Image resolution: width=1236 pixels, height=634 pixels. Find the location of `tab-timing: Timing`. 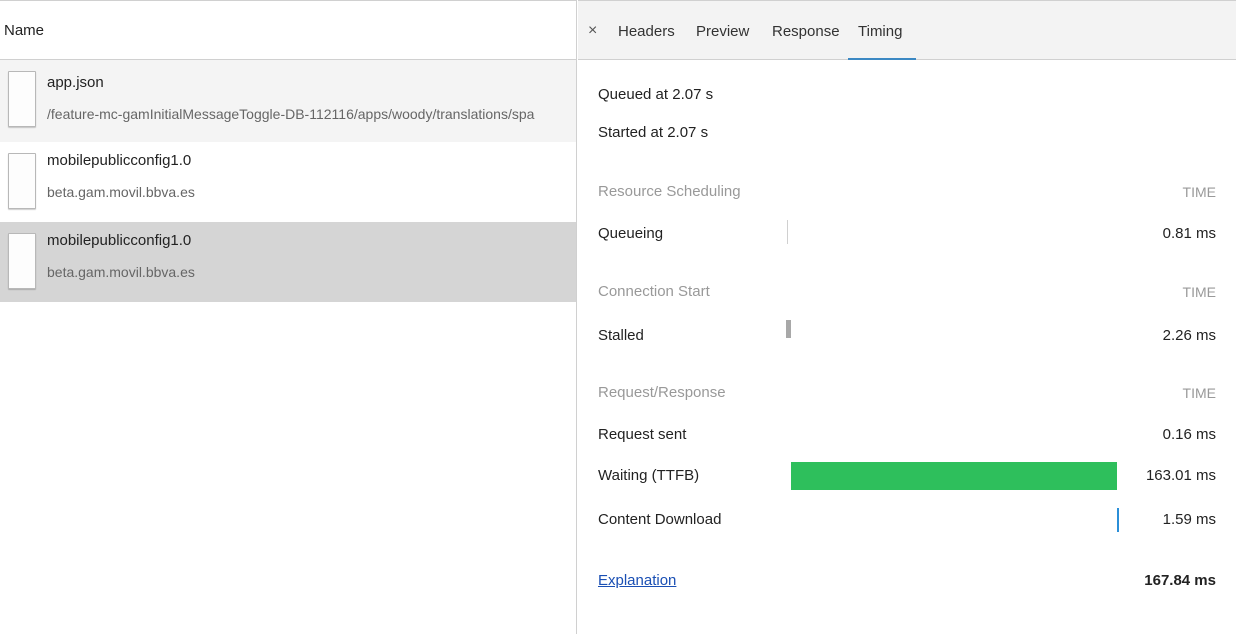

tab-timing: Timing is located at coordinates (880, 31).